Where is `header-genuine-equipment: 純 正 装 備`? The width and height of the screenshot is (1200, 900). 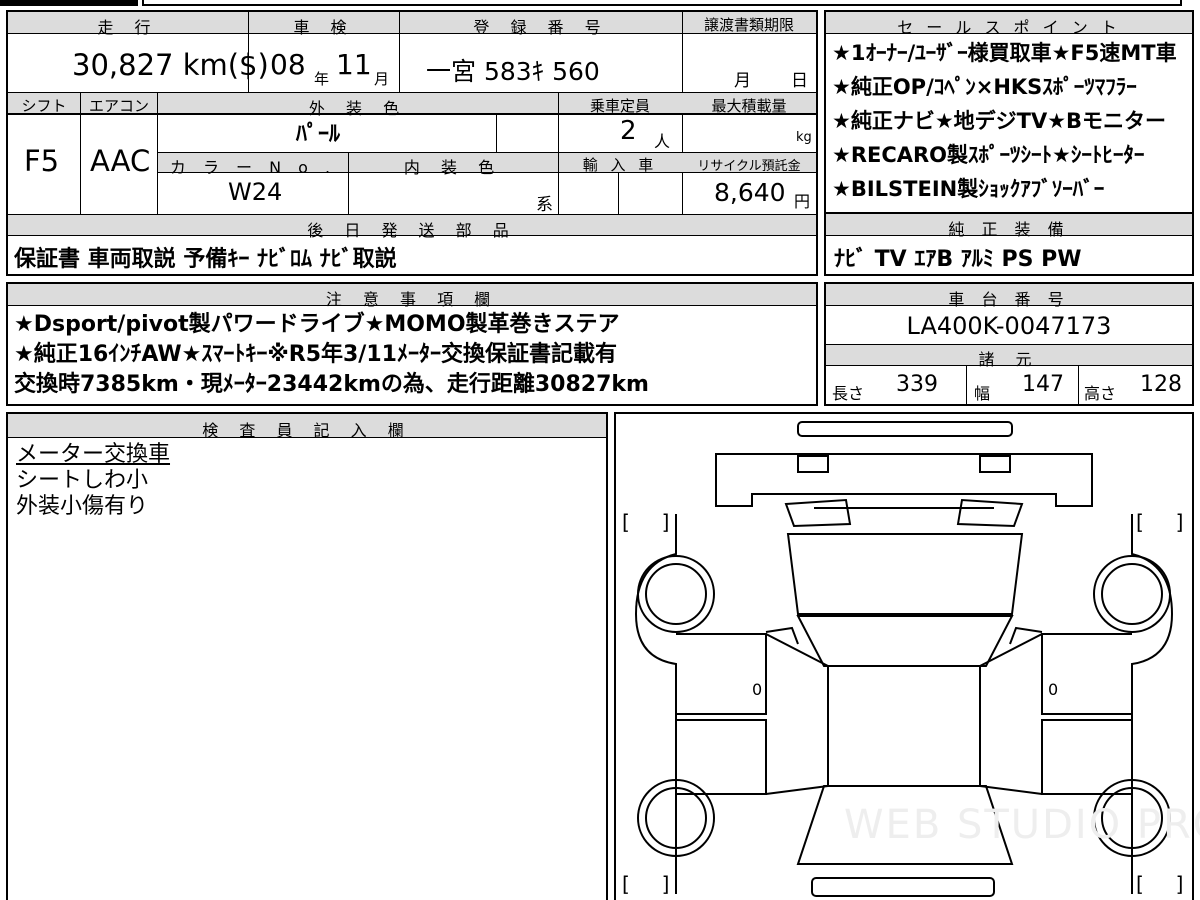 header-genuine-equipment: 純 正 装 備 is located at coordinates (1009, 229).